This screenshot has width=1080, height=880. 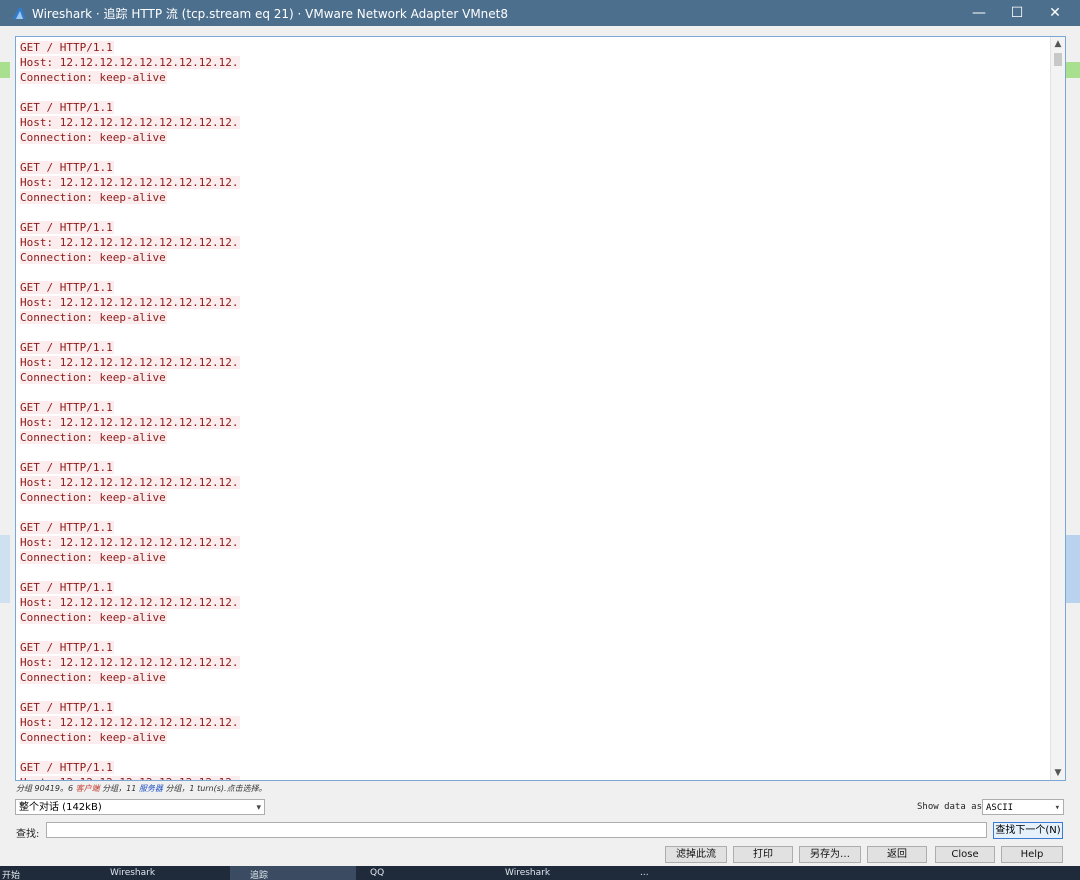 What do you see at coordinates (979, 13) in the screenshot?
I see `minimize-button: —` at bounding box center [979, 13].